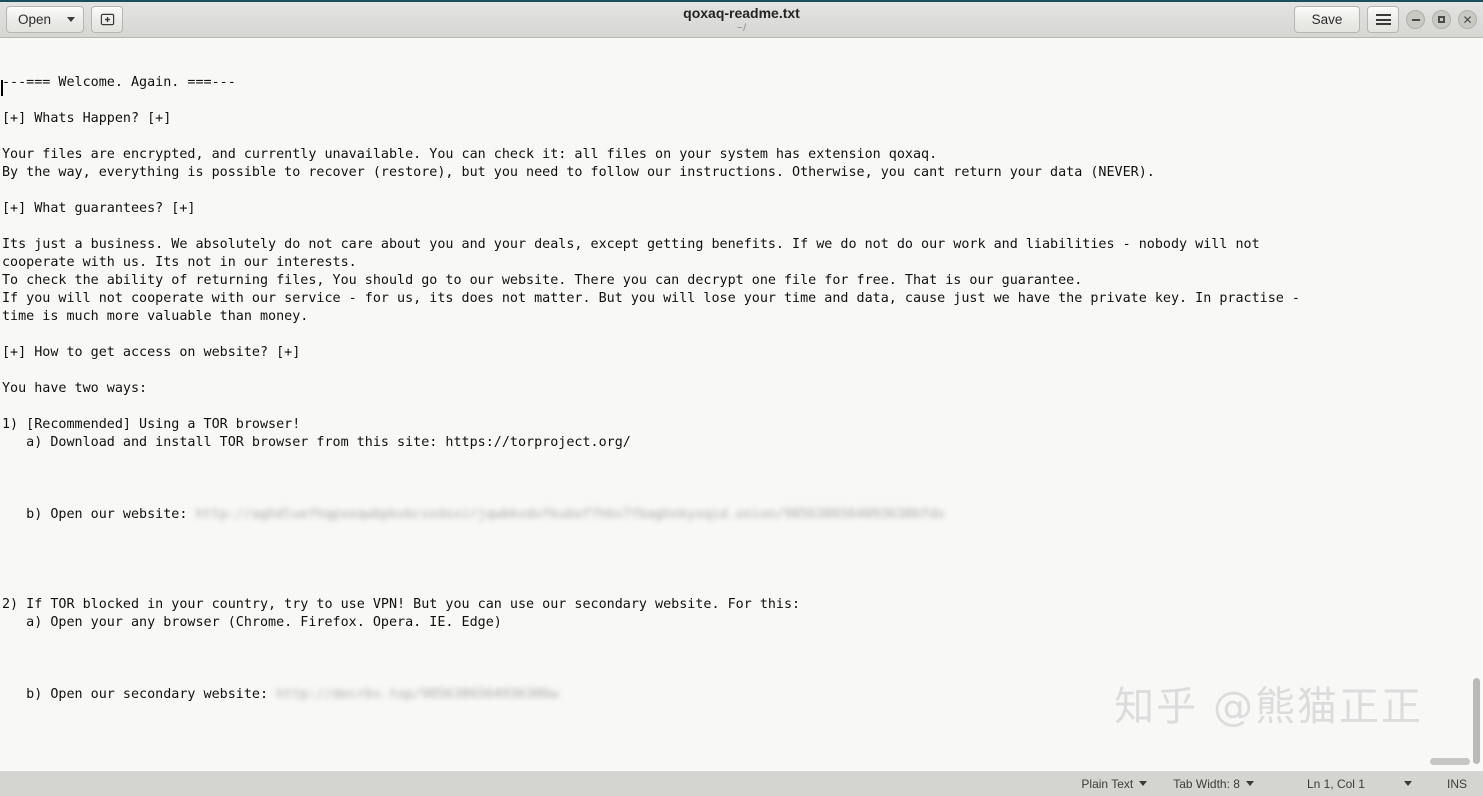 Image resolution: width=1483 pixels, height=796 pixels. Describe the element at coordinates (155, 316) in the screenshot. I see `document-line: time is much more valuable than money.` at that location.